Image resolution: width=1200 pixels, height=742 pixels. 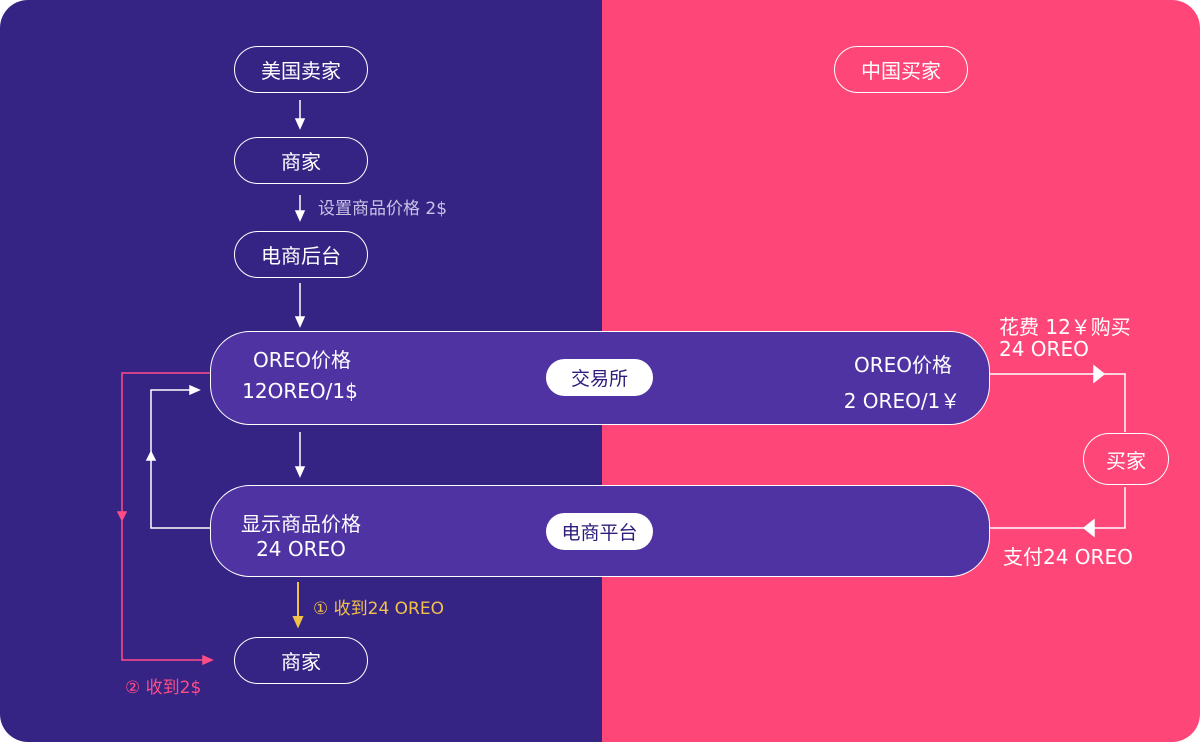 What do you see at coordinates (1058, 508) in the screenshot?
I see `arrow-buyer-to-platform` at bounding box center [1058, 508].